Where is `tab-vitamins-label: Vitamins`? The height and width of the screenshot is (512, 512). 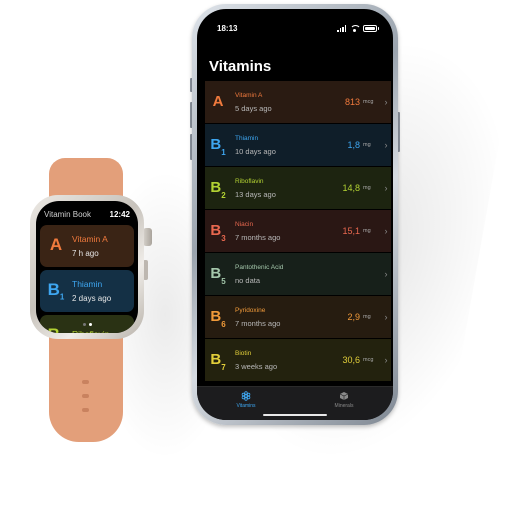
tab-vitamins-label: Vitamins is located at coordinates (246, 405).